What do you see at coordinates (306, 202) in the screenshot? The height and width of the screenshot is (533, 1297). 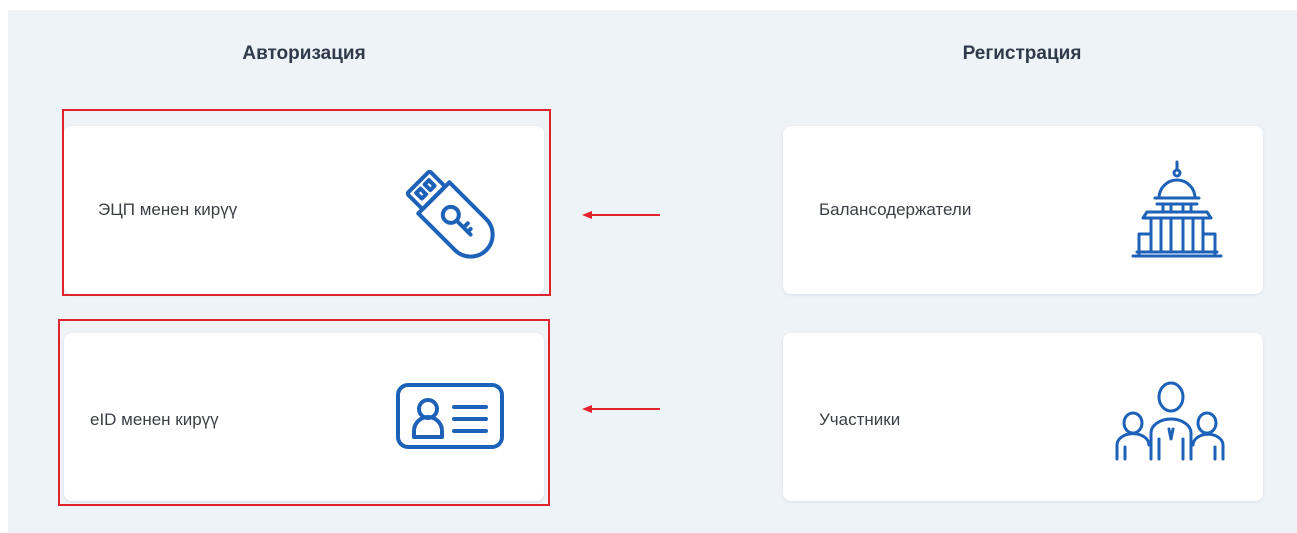 I see `eds-card-highlight` at bounding box center [306, 202].